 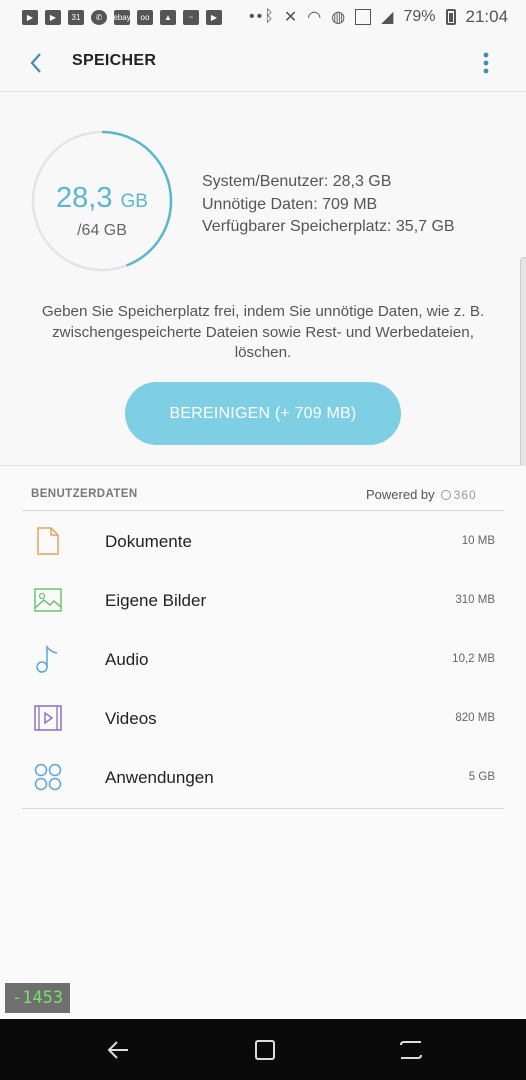 What do you see at coordinates (478, 541) in the screenshot?
I see `item-size: 10 MB` at bounding box center [478, 541].